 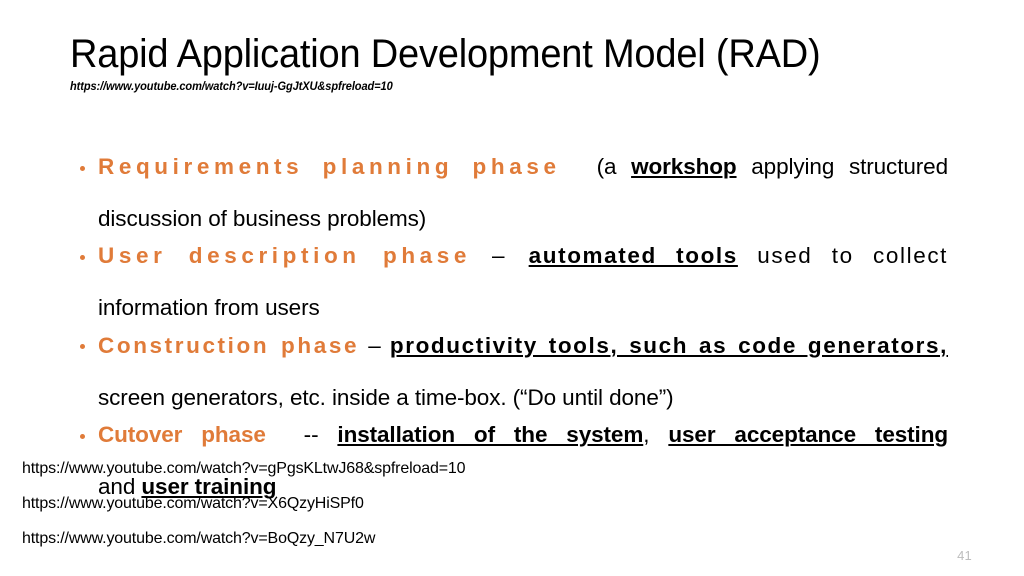 I want to click on connector-dash: --, so click(x=311, y=434).